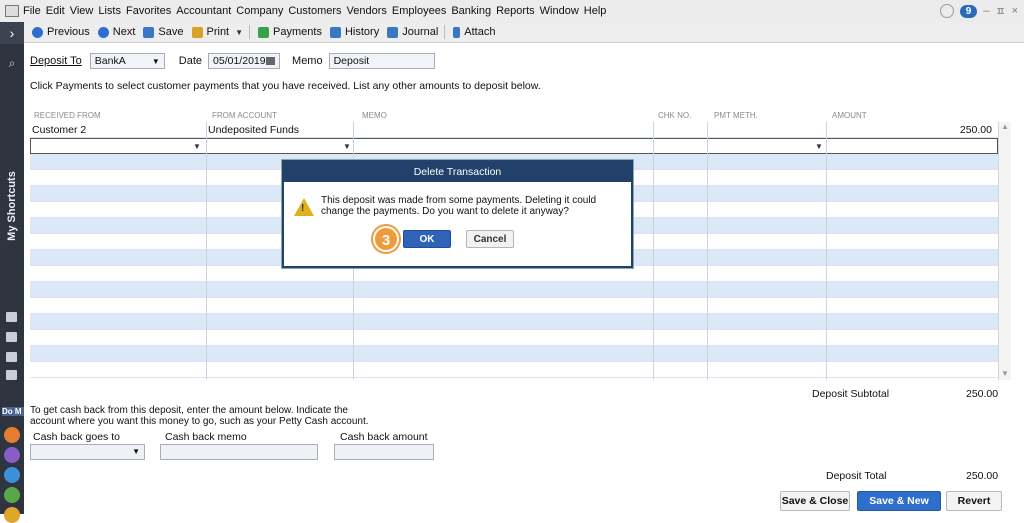 This screenshot has width=1024, height=523. Describe the element at coordinates (347, 146) in the screenshot. I see `from-account-dropdown-icon: ▼` at that location.